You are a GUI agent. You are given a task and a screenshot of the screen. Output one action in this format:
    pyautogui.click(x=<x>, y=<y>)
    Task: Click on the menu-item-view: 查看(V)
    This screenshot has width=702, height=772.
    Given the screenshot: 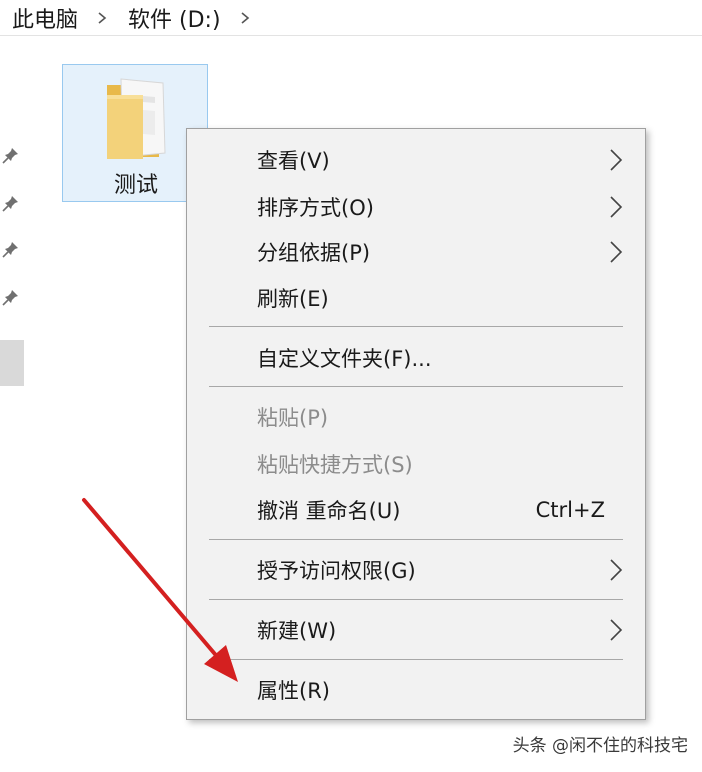 What is the action you would take?
    pyautogui.click(x=416, y=160)
    